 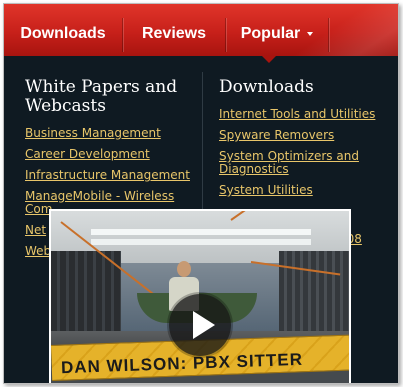 I want to click on play-icon, so click(x=204, y=325).